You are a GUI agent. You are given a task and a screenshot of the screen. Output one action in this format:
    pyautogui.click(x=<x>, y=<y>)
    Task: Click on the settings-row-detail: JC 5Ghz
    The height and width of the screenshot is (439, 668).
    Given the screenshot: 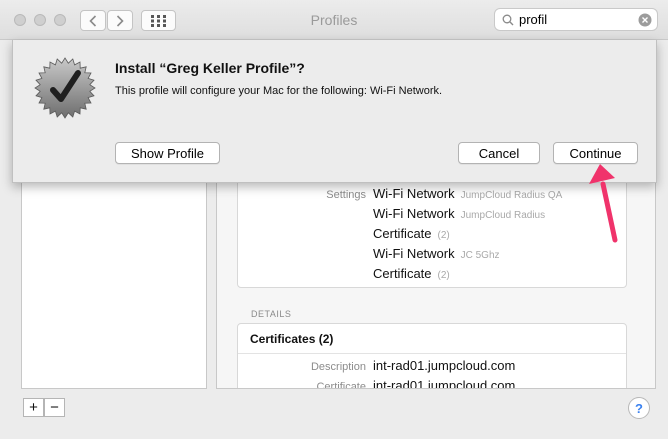 What is the action you would take?
    pyautogui.click(x=480, y=255)
    